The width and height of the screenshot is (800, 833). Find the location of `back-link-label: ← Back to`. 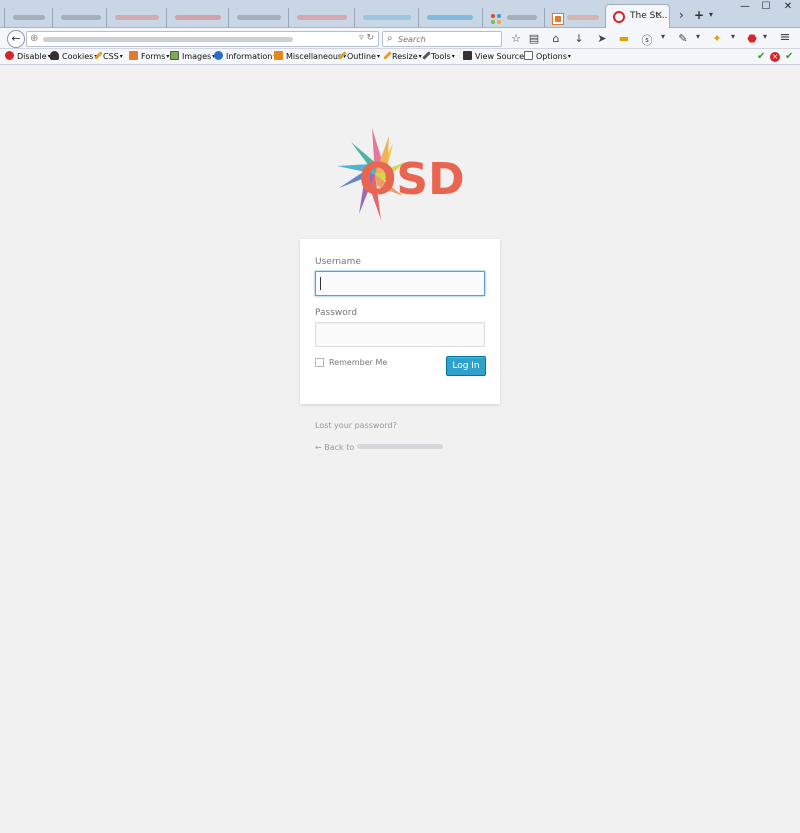

back-link-label: ← Back to is located at coordinates (335, 447).